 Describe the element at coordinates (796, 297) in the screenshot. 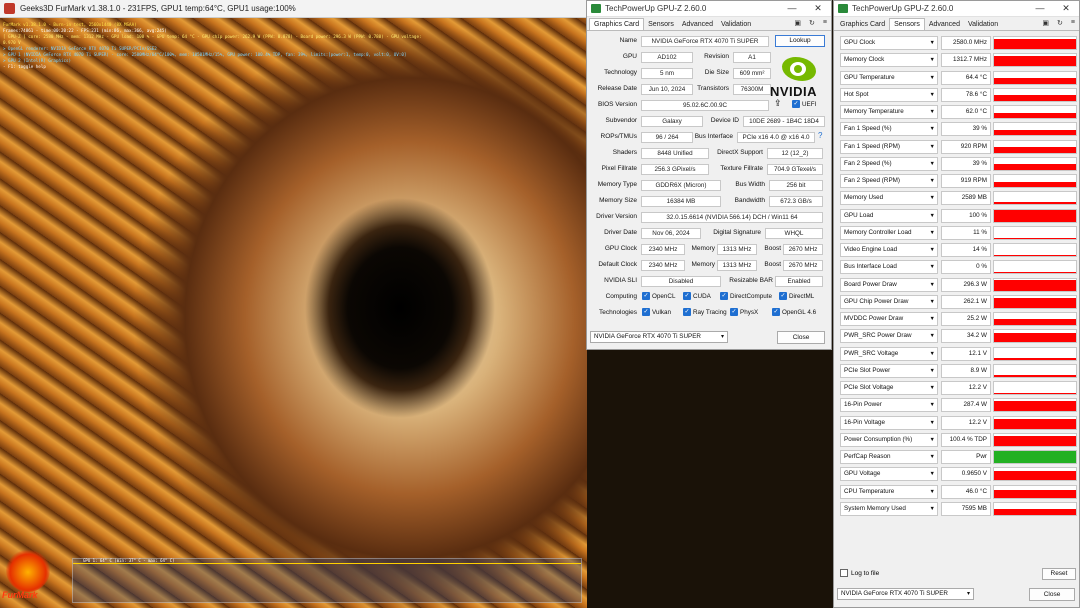

I see `directml-checkbox: ✓ DirectML` at that location.